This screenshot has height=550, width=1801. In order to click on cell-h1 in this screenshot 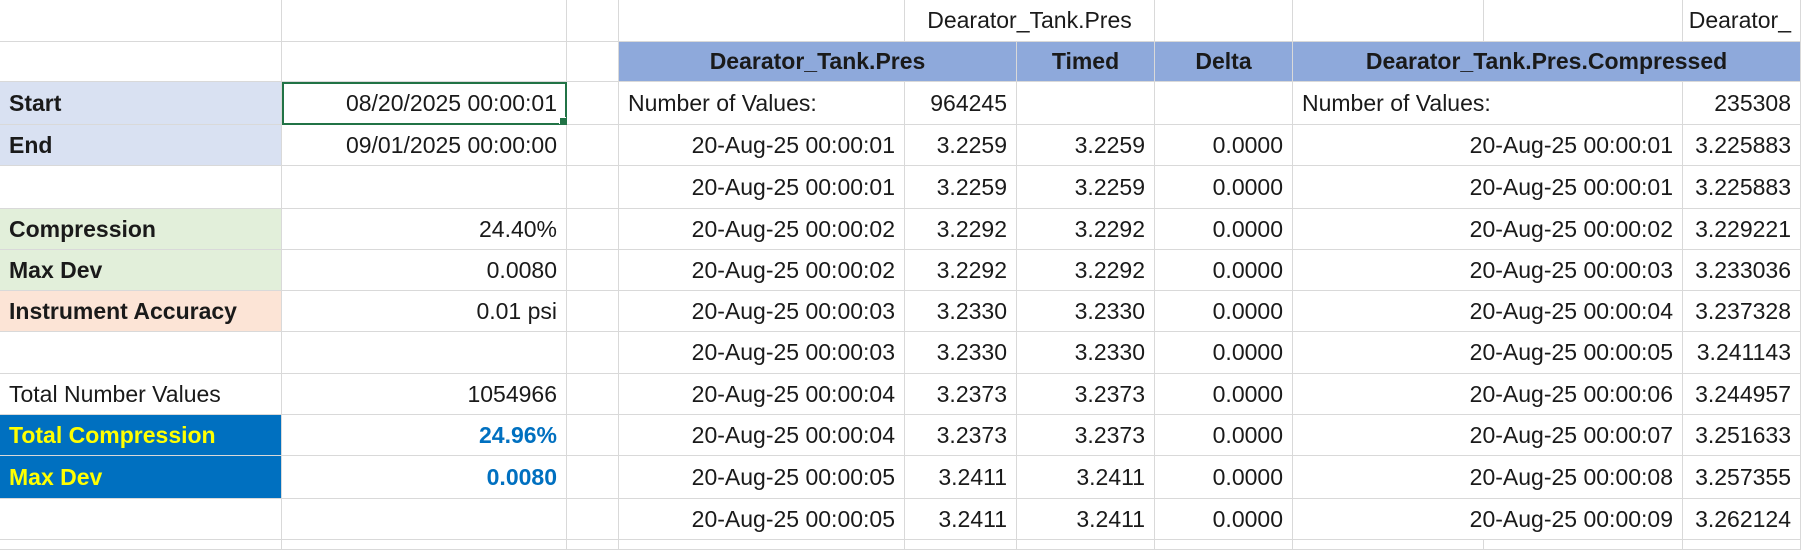, I will do `click(1388, 21)`.